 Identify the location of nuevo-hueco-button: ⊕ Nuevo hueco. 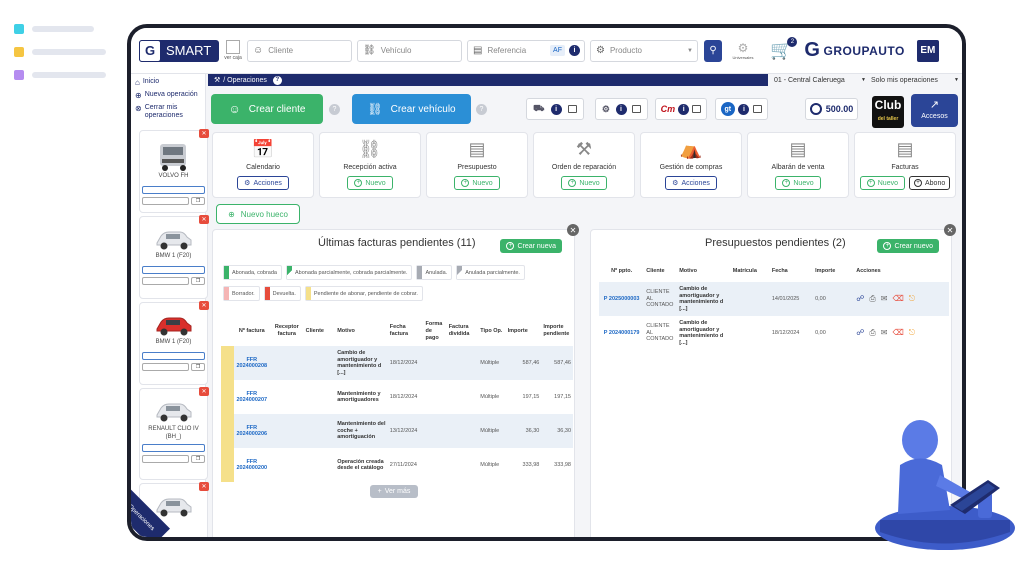
(258, 214).